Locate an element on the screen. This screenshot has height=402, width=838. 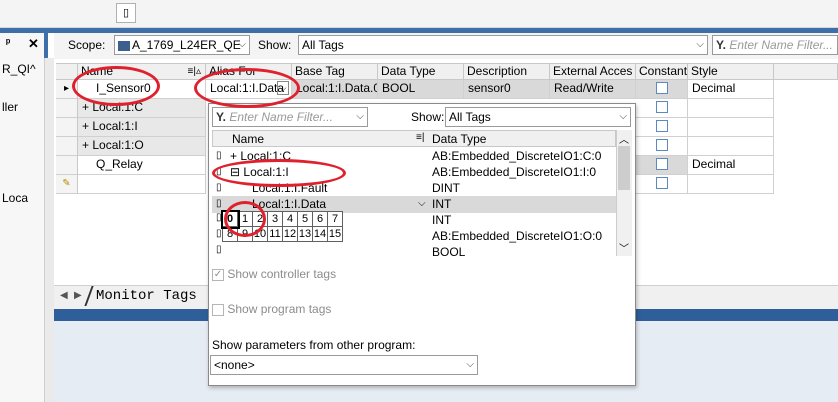
scope-value: A_1769_L24ER_QE is located at coordinates (186, 45).